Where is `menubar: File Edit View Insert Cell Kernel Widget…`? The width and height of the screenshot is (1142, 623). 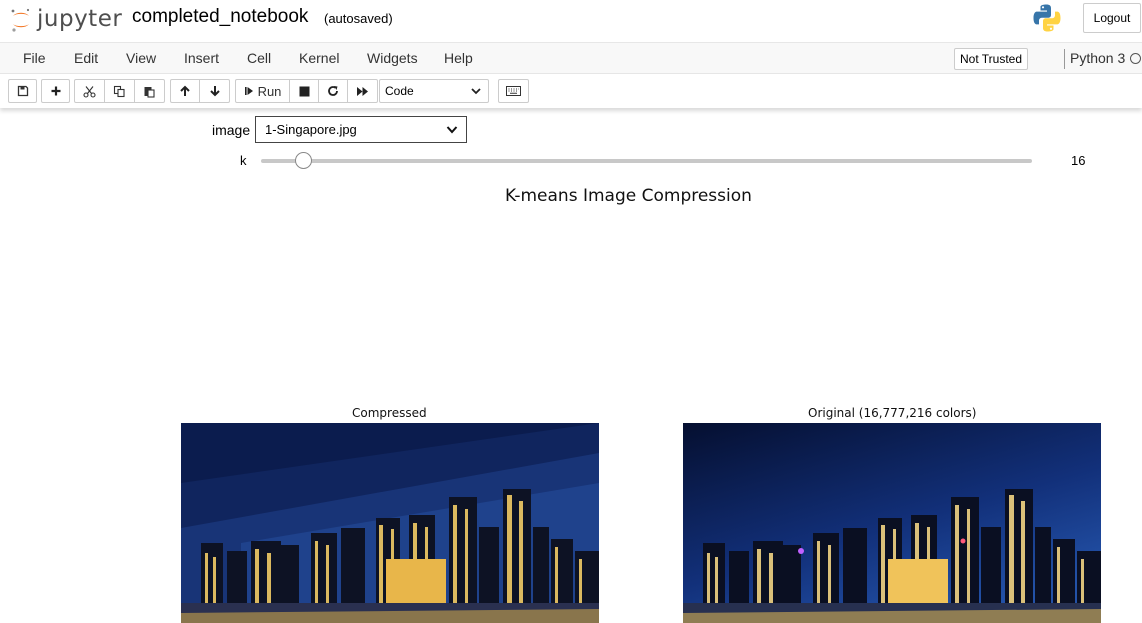 menubar: File Edit View Insert Cell Kernel Widget… is located at coordinates (571, 58).